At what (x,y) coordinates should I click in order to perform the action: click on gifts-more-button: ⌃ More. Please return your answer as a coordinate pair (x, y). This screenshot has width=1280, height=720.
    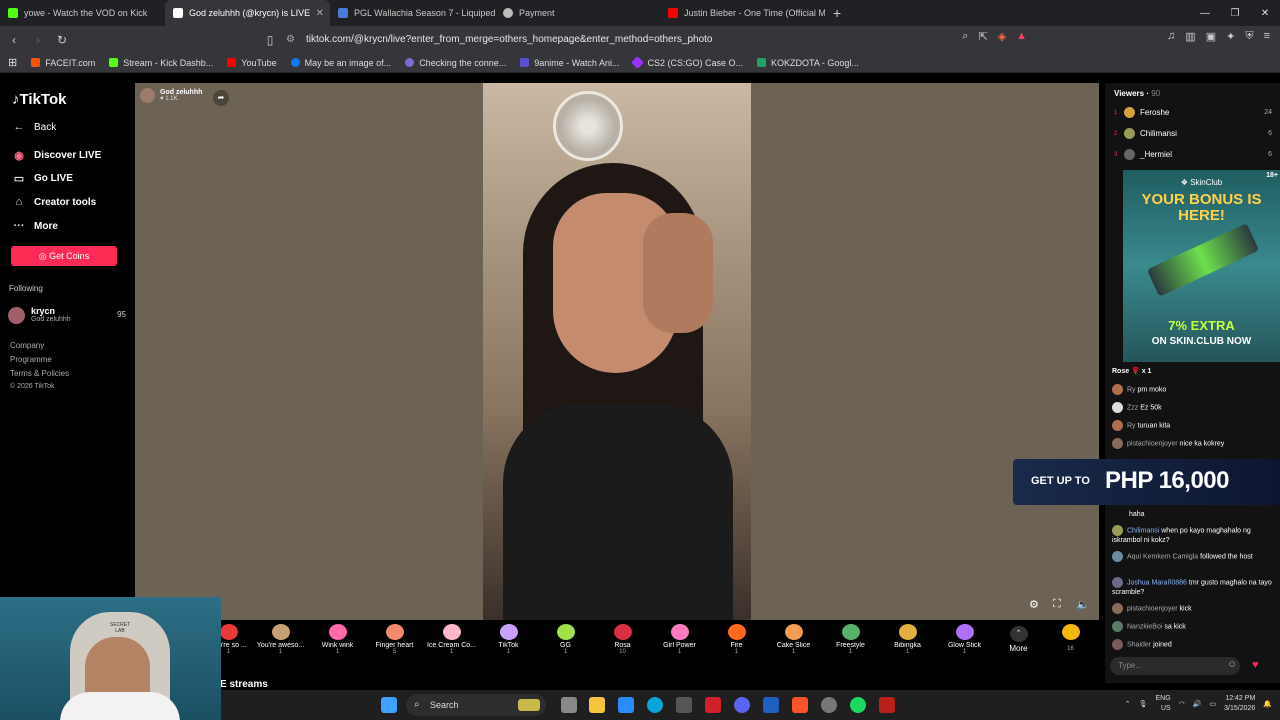
    Looking at the image, I should click on (1018, 639).